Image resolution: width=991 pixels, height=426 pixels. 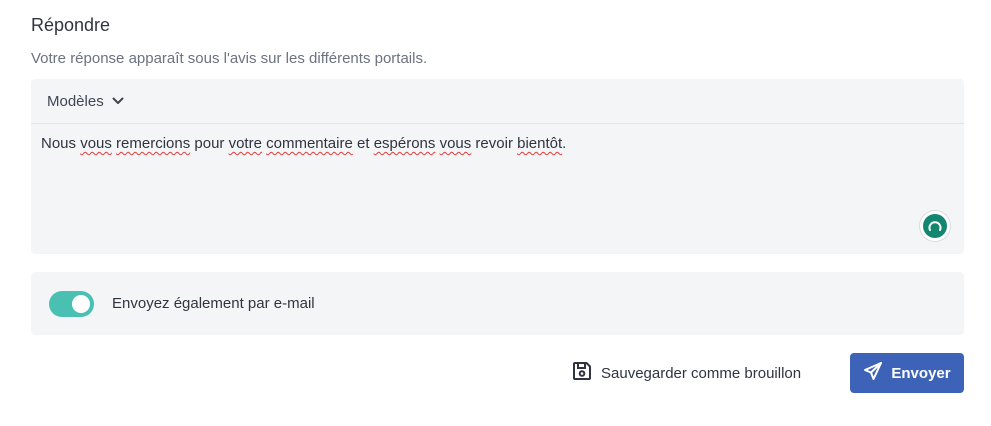 What do you see at coordinates (309, 143) in the screenshot?
I see `misspelled-word: commentaire` at bounding box center [309, 143].